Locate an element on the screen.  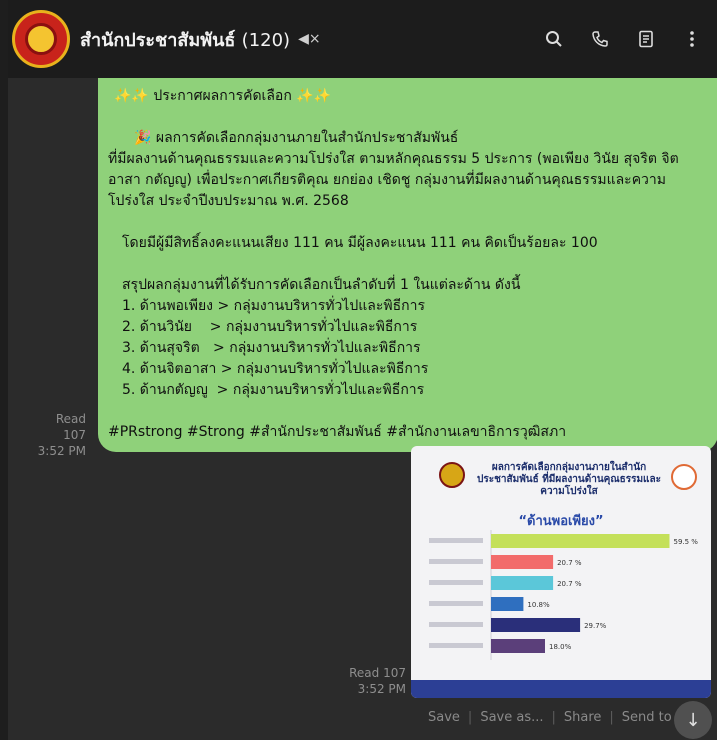
scroll-down-button: ↓ is located at coordinates (693, 720).